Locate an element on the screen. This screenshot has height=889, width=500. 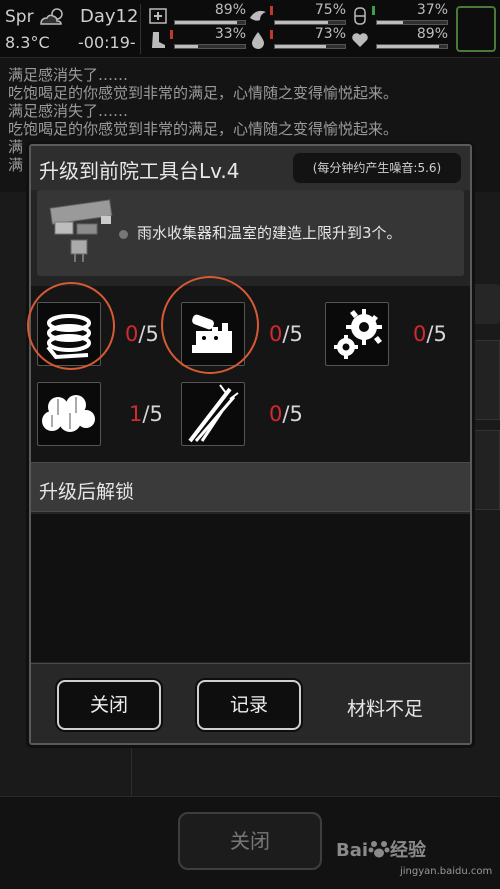
gears-icon is located at coordinates (358, 334).